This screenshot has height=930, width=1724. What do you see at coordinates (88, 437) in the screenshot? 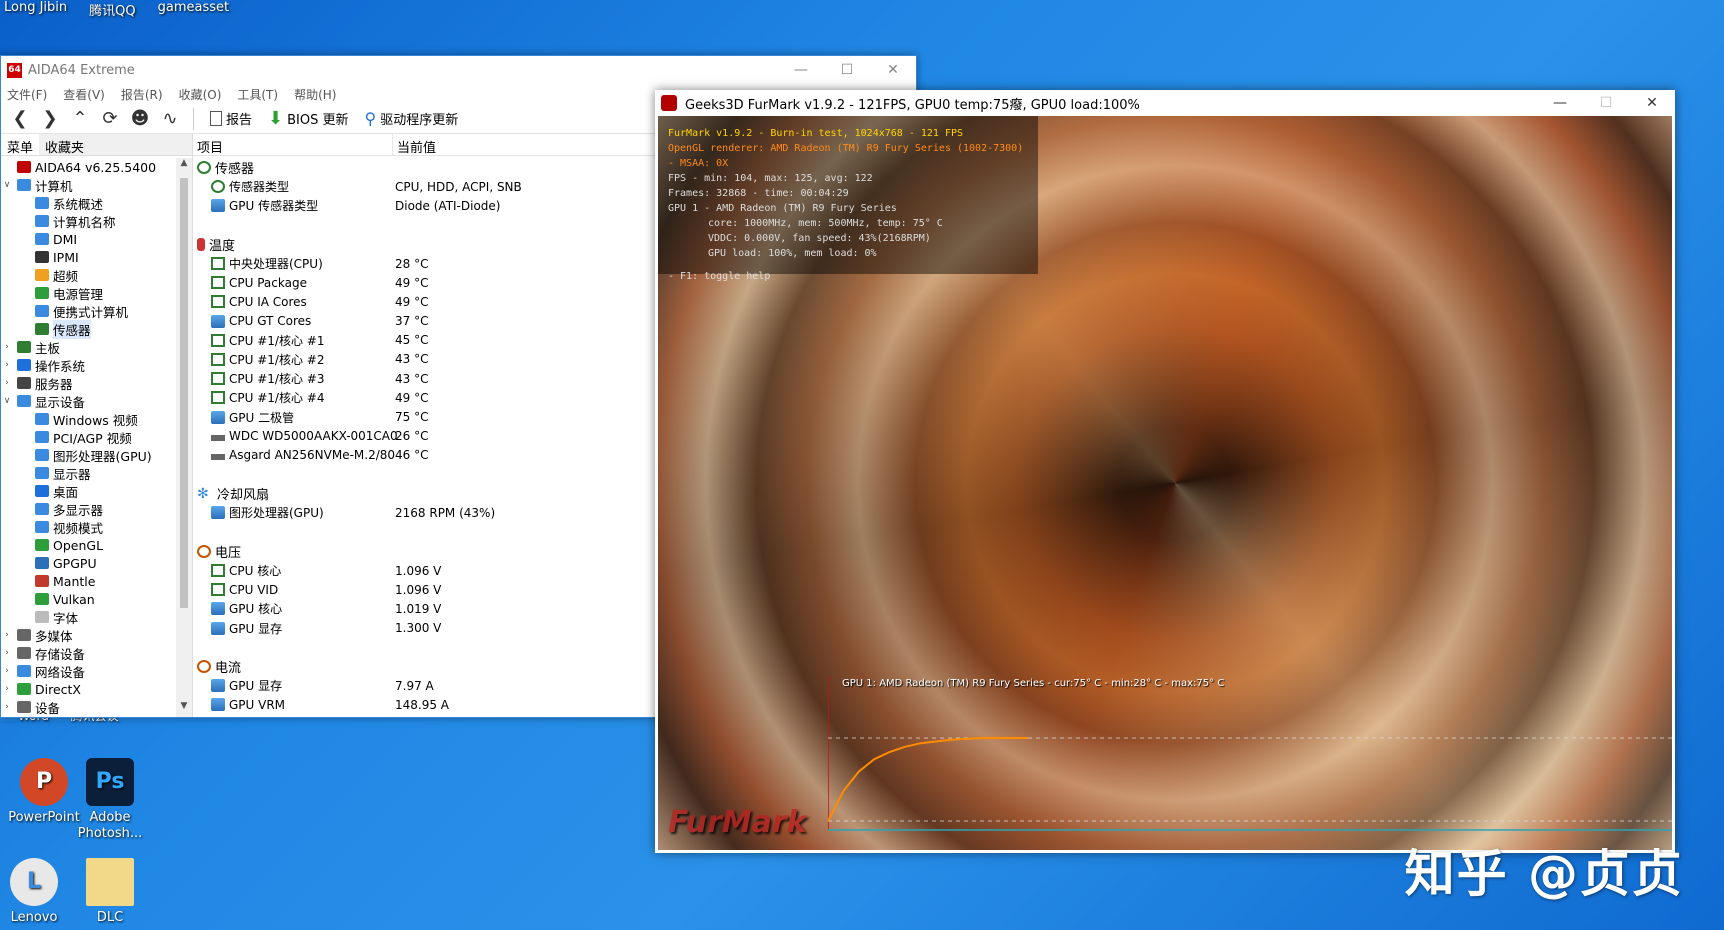
I see `tree-item: PCI/AGP 视频` at bounding box center [88, 437].